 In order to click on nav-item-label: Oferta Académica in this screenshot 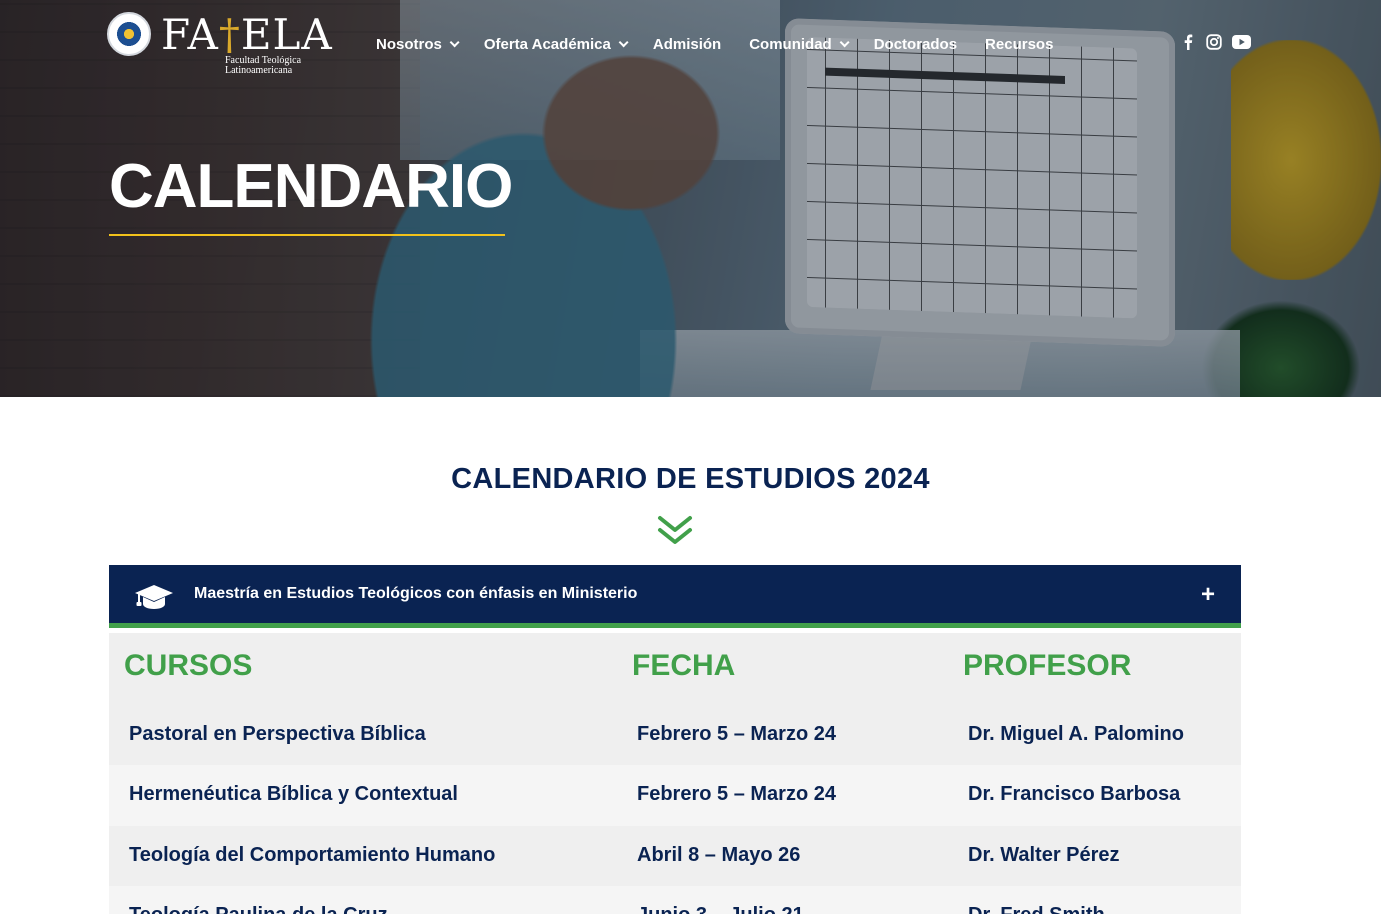, I will do `click(547, 44)`.